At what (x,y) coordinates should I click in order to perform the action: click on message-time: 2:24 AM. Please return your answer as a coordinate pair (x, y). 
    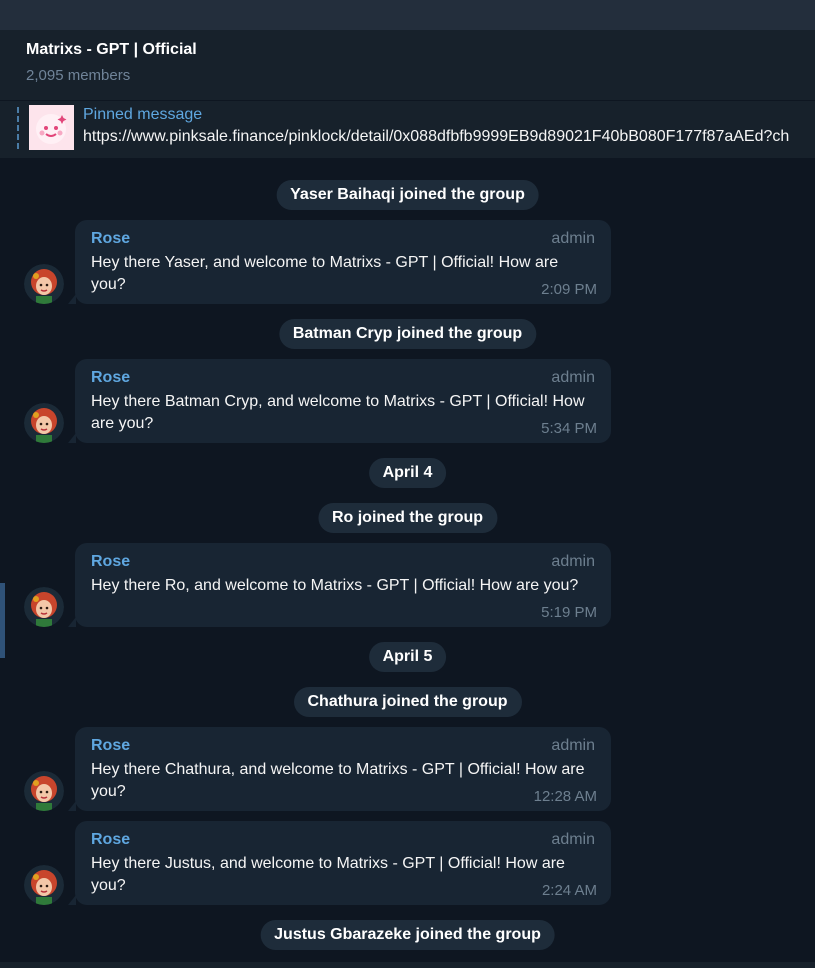
    Looking at the image, I should click on (569, 890).